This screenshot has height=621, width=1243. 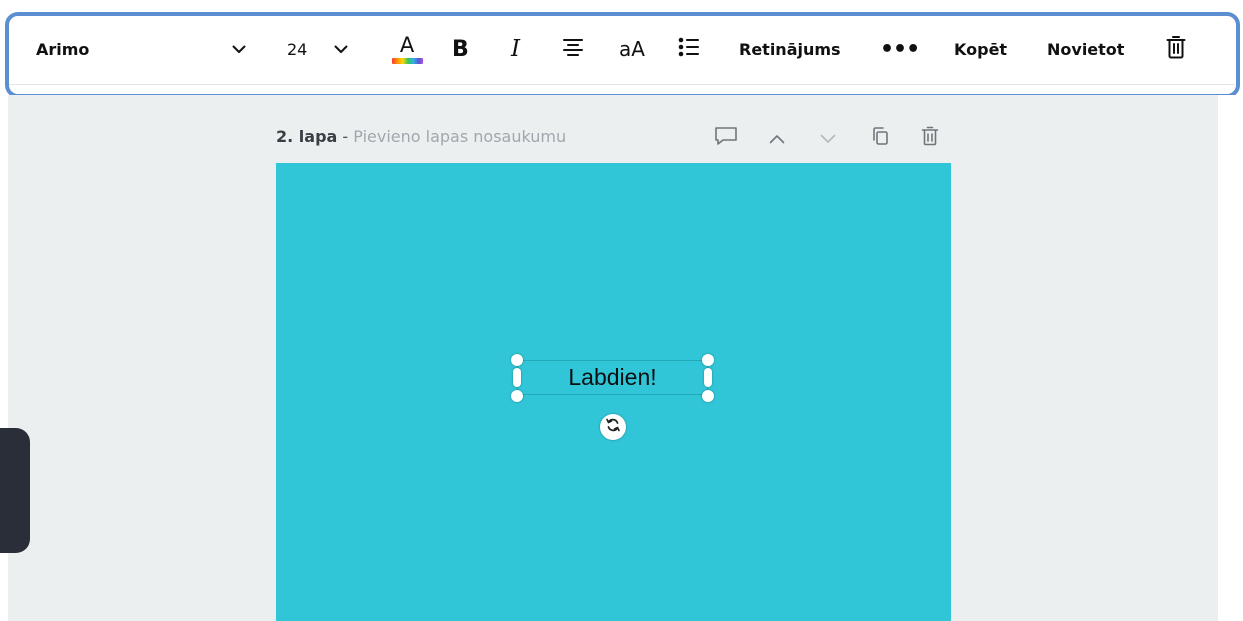 I want to click on comment-icon, so click(x=726, y=138).